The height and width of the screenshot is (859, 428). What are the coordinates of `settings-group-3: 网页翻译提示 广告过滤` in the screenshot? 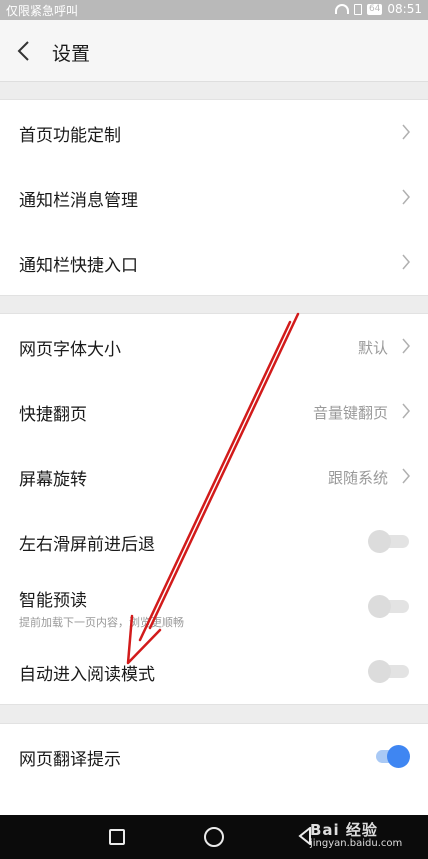 It's located at (214, 779).